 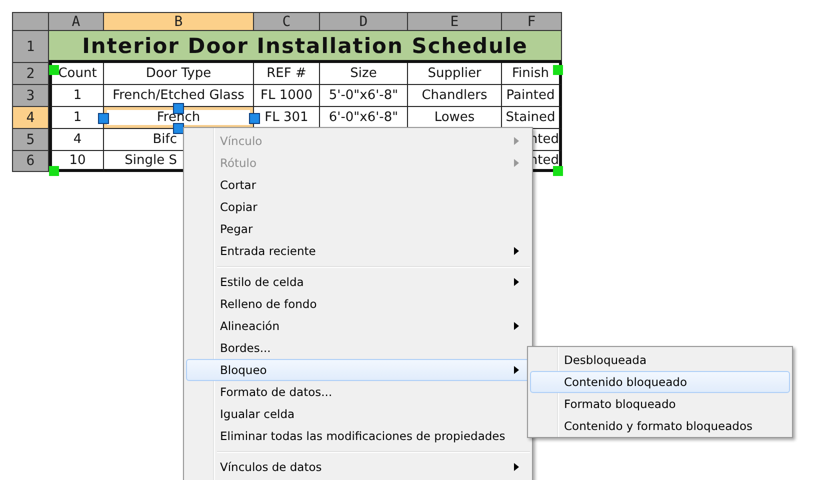 What do you see at coordinates (76, 22) in the screenshot?
I see `column-header: A` at bounding box center [76, 22].